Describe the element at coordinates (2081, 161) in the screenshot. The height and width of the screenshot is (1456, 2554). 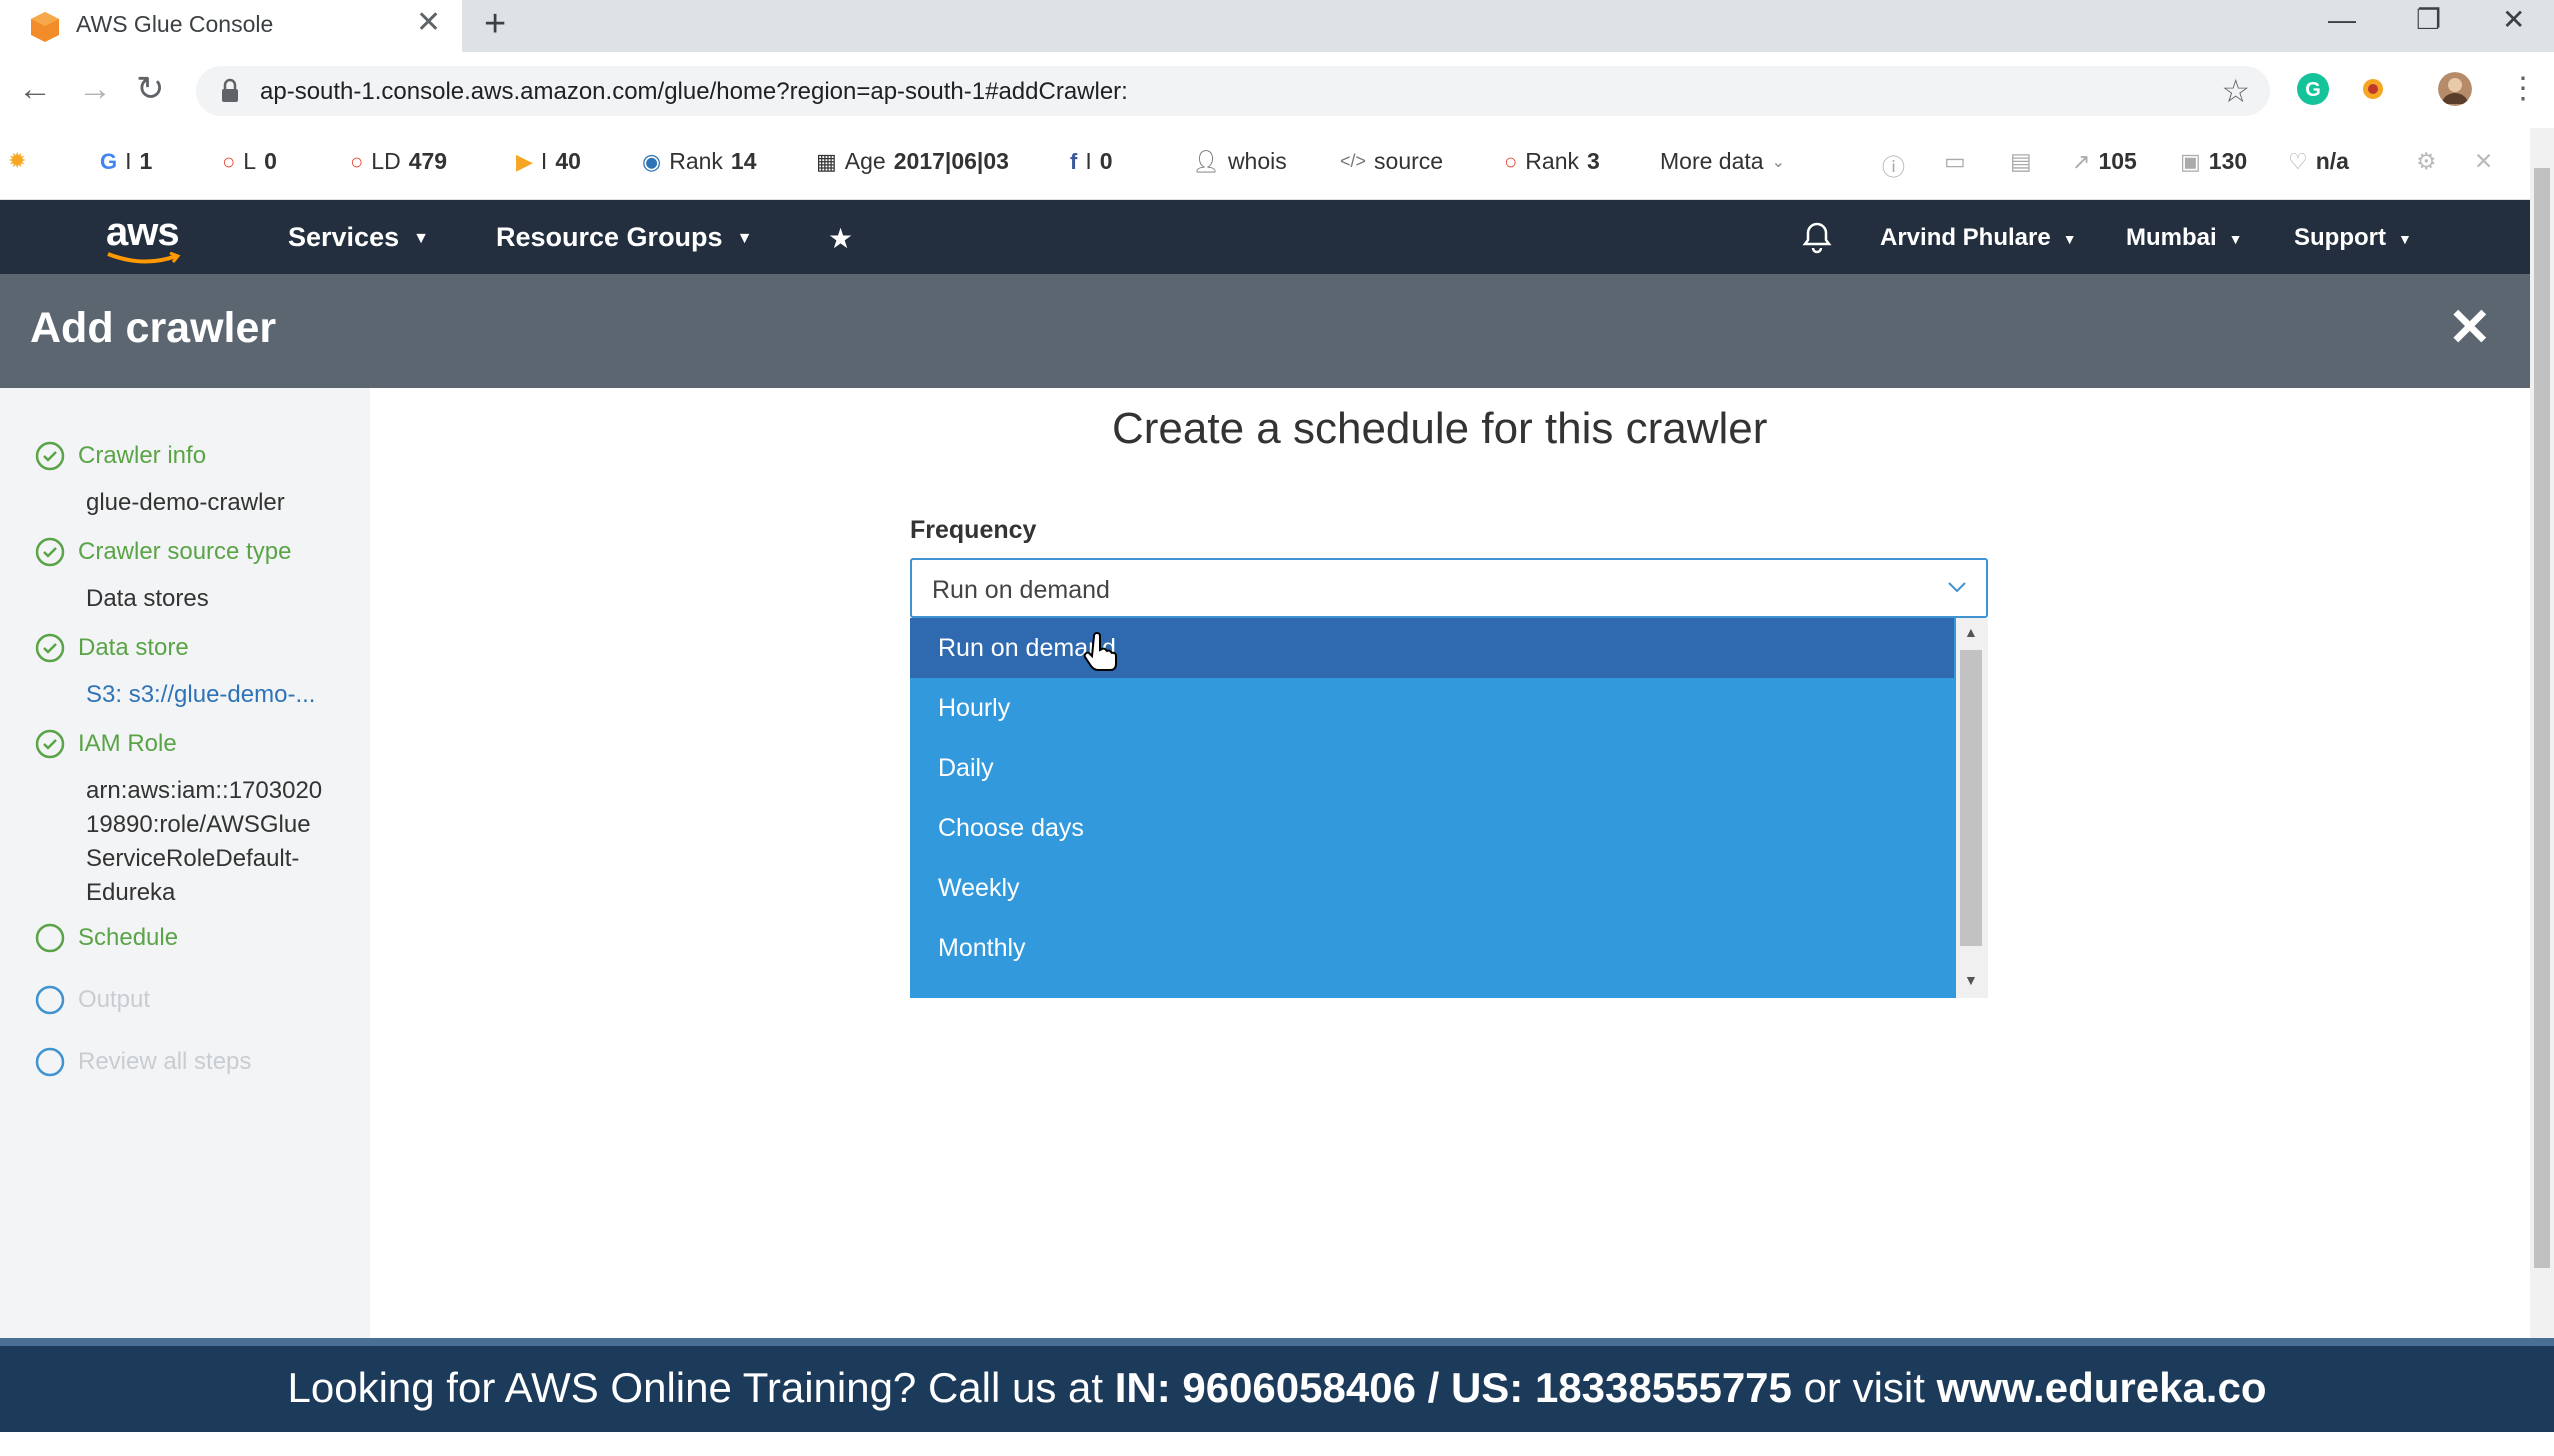
I see `external-link-icon: ↗` at that location.